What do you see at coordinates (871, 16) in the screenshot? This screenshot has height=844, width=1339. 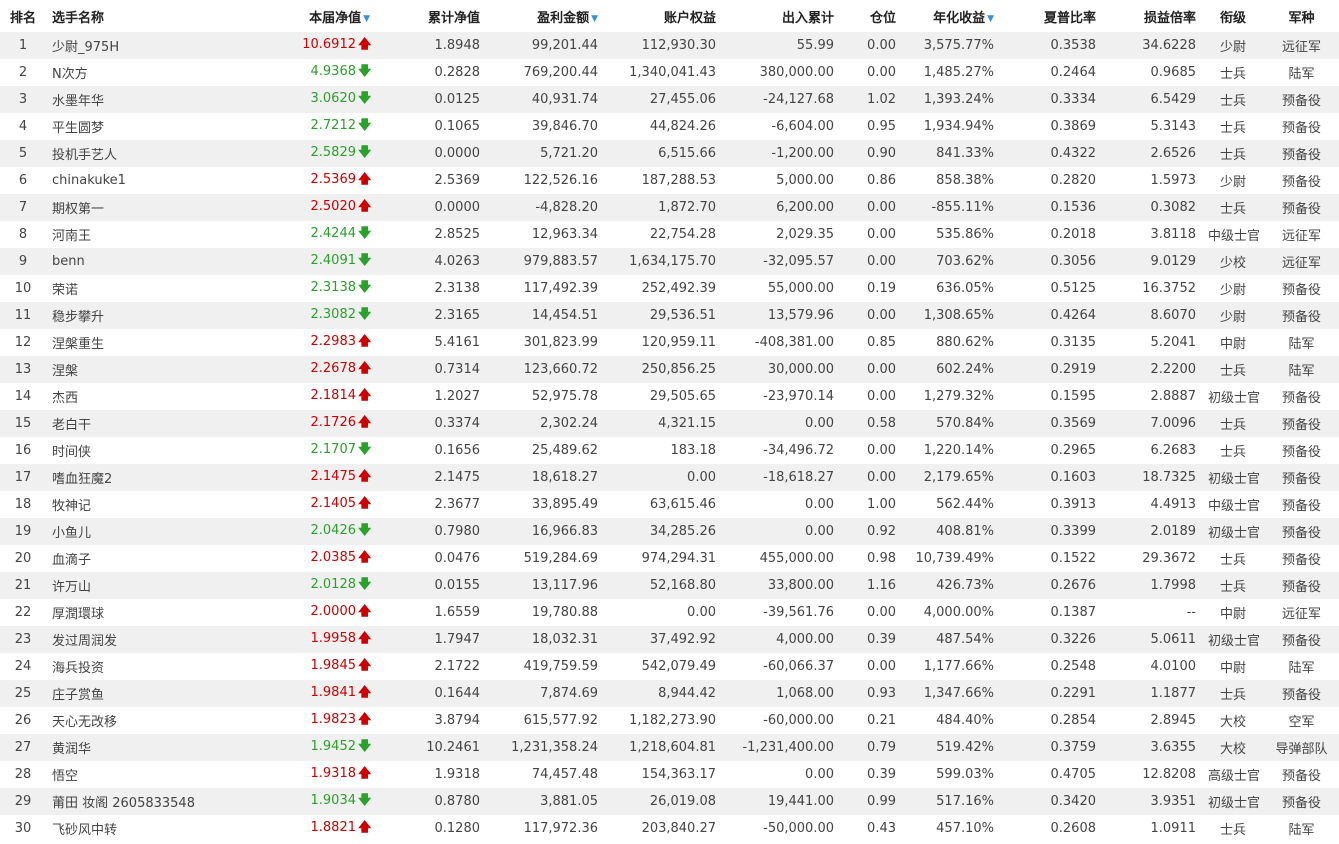 I see `col-header-position: 仓位` at bounding box center [871, 16].